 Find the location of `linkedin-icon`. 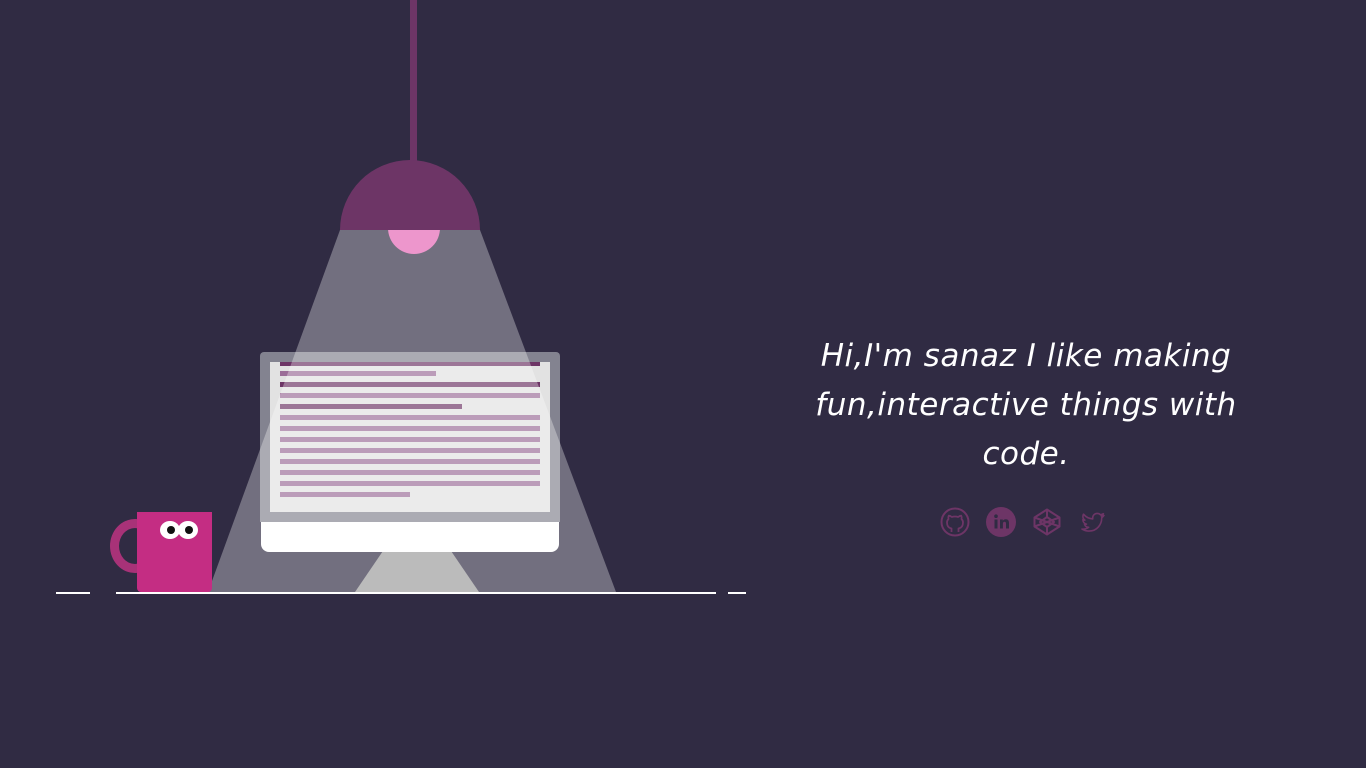

linkedin-icon is located at coordinates (1001, 522).